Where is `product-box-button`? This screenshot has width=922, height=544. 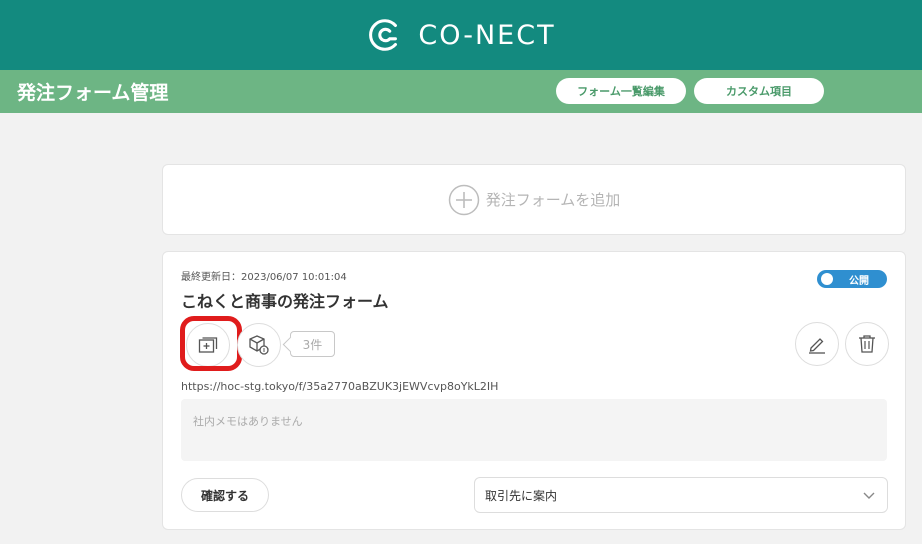 product-box-button is located at coordinates (259, 345).